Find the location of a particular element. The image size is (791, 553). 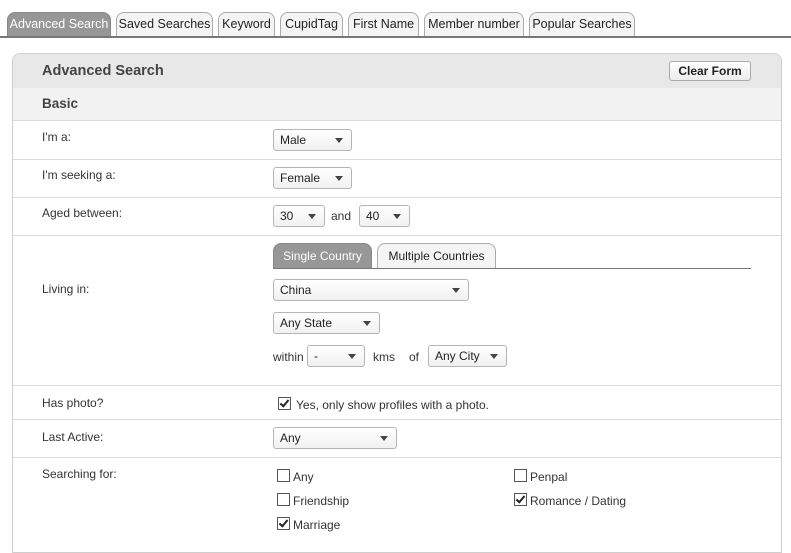

romance-dating-checkbox is located at coordinates (520, 499).